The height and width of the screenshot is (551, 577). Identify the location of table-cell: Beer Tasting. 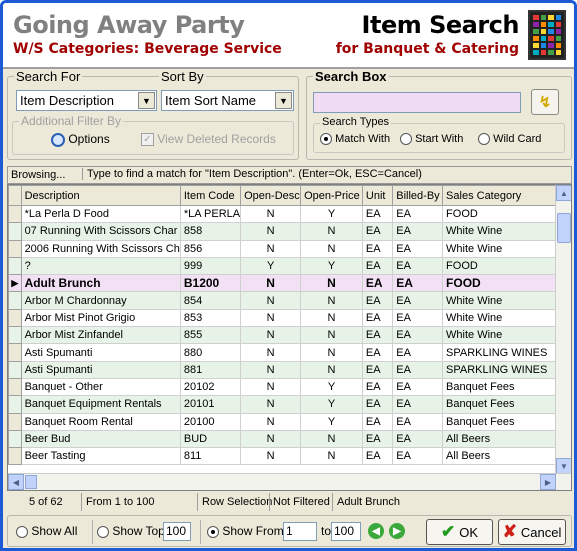
(100, 456).